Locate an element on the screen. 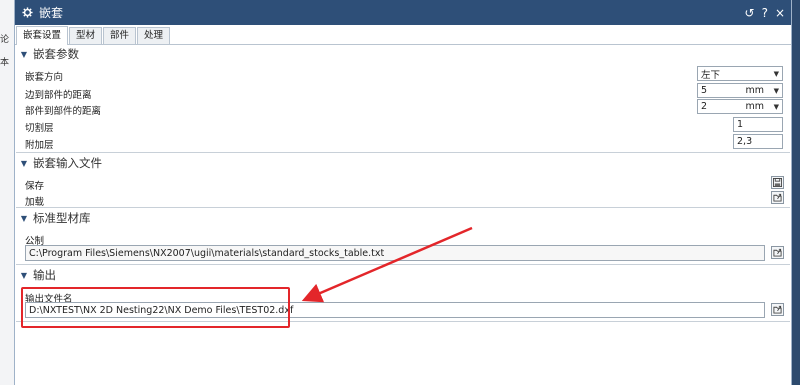 The image size is (800, 385). annotation-highlight-box is located at coordinates (155, 307).